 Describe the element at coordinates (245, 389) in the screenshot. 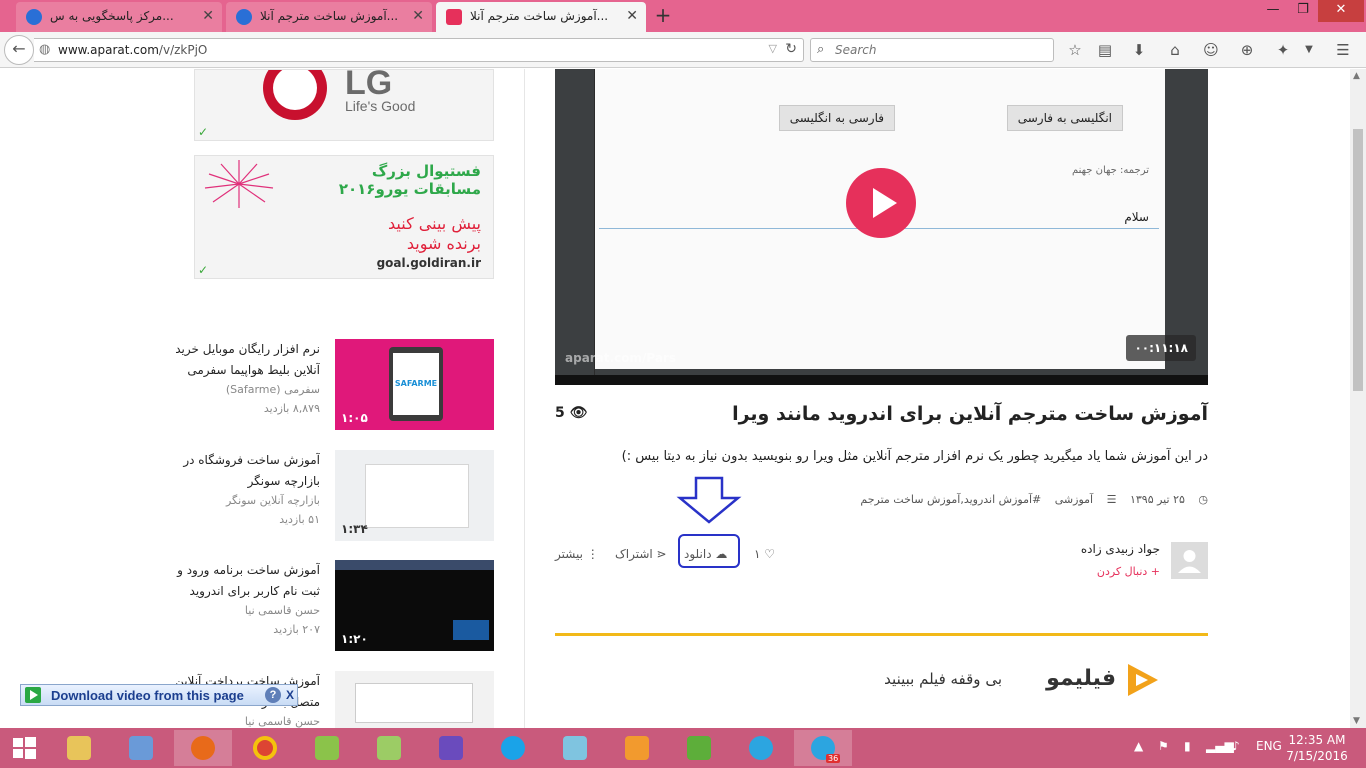

I see `related-video-channel: سفرمی (Safarme)` at that location.